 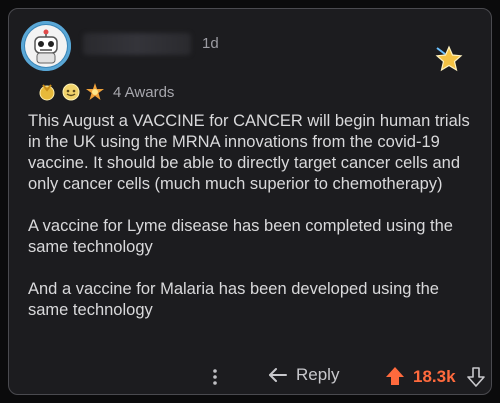 What do you see at coordinates (250, 377) in the screenshot?
I see `comment-actions: Reply 18.3k` at bounding box center [250, 377].